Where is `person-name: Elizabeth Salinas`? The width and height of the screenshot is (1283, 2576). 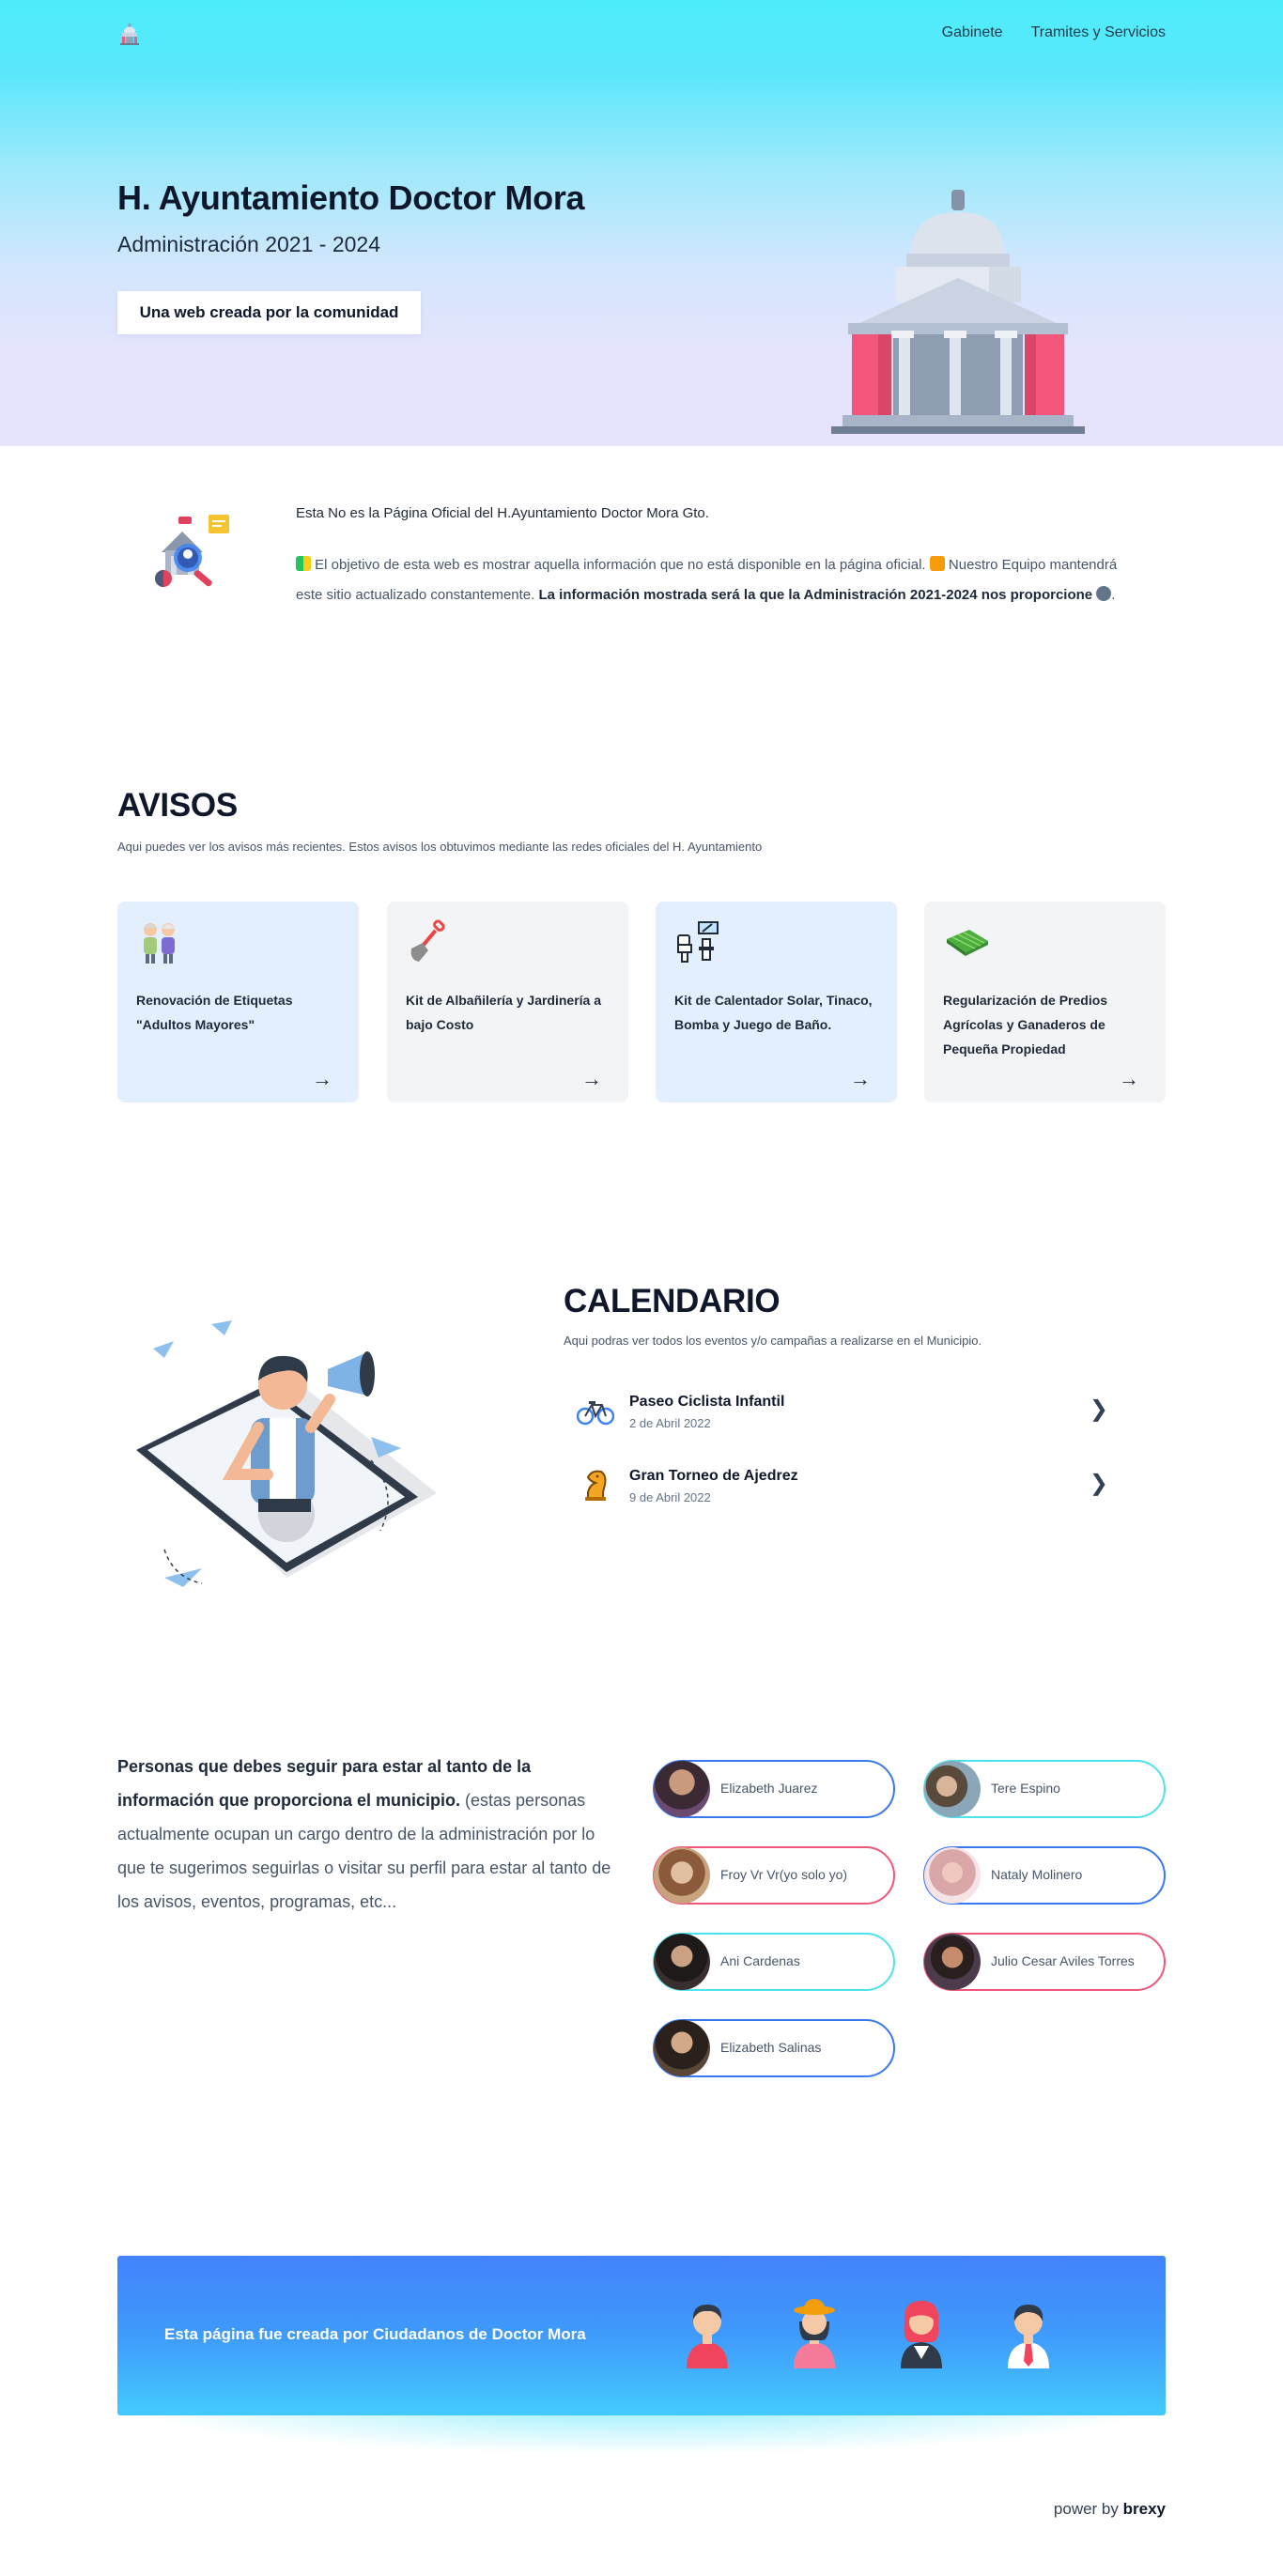 person-name: Elizabeth Salinas is located at coordinates (771, 2048).